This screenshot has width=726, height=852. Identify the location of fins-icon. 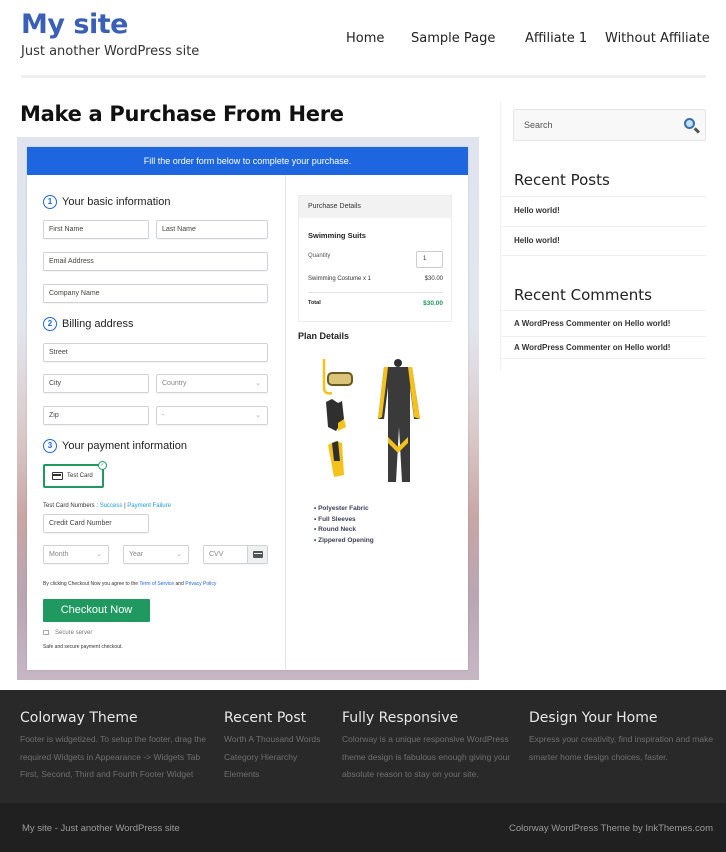
(336, 459).